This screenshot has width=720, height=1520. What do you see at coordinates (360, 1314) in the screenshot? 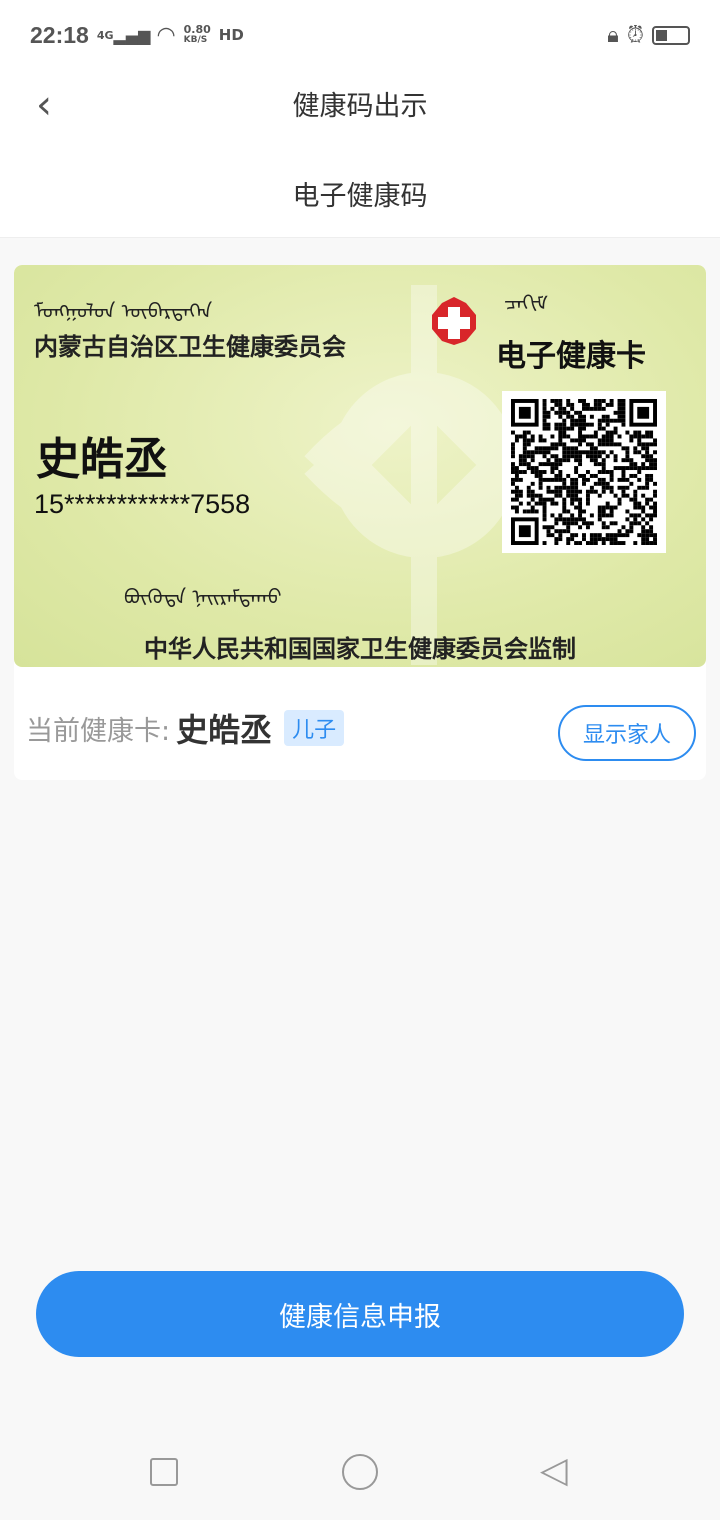
I see `health-report-button: 健康信息申报` at bounding box center [360, 1314].